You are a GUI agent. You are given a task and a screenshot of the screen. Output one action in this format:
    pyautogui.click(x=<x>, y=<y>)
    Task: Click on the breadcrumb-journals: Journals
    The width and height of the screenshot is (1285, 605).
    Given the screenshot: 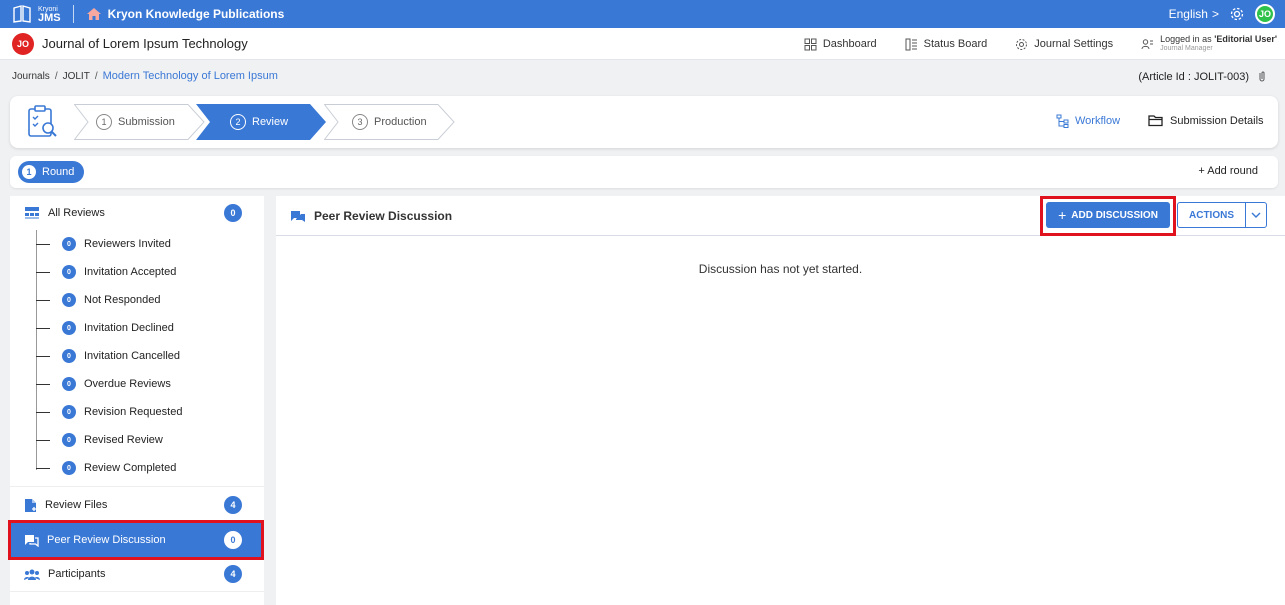 What is the action you would take?
    pyautogui.click(x=31, y=76)
    